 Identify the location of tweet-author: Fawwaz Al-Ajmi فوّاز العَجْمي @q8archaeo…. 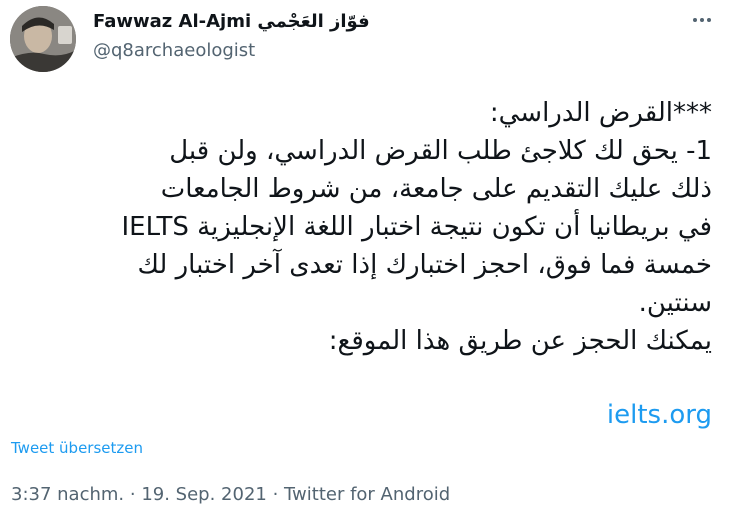
(231, 36).